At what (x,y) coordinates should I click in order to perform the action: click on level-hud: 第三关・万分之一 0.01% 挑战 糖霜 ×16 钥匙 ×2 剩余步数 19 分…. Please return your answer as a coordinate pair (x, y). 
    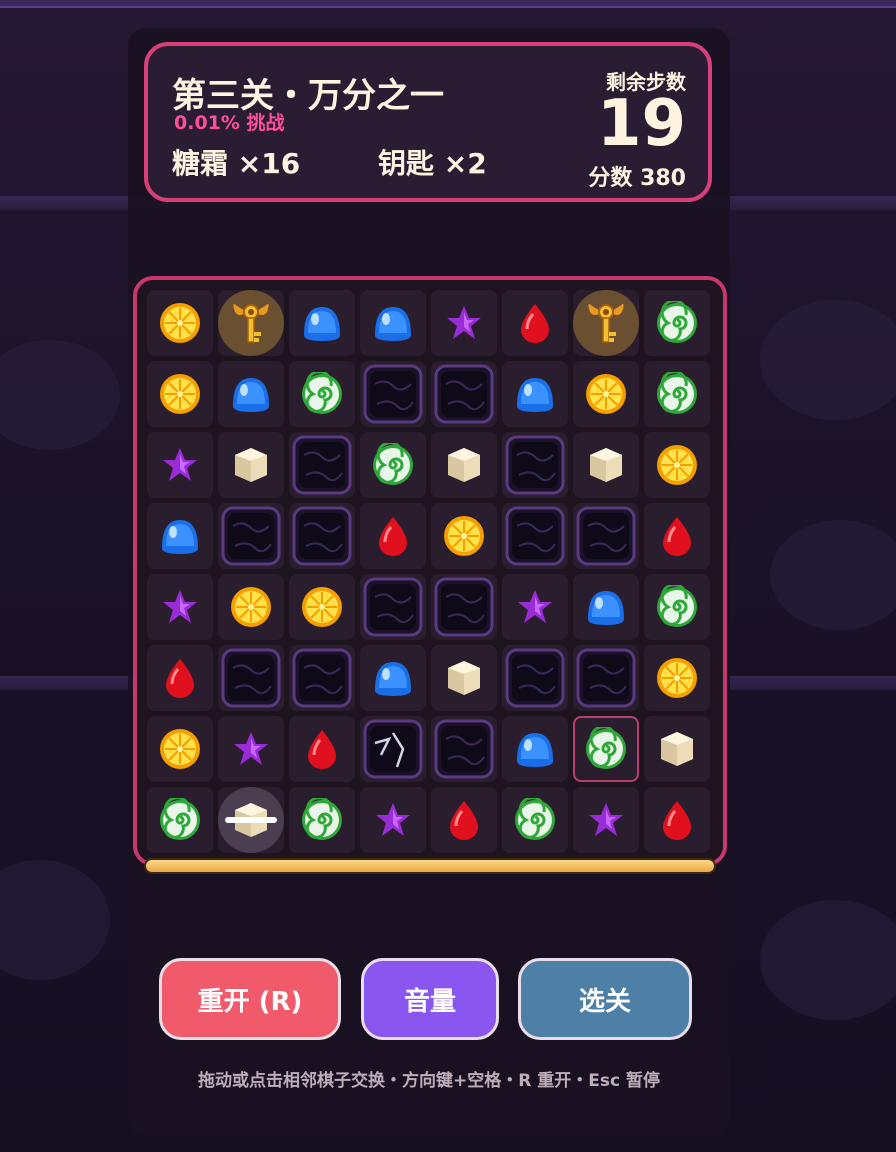
    Looking at the image, I should click on (428, 122).